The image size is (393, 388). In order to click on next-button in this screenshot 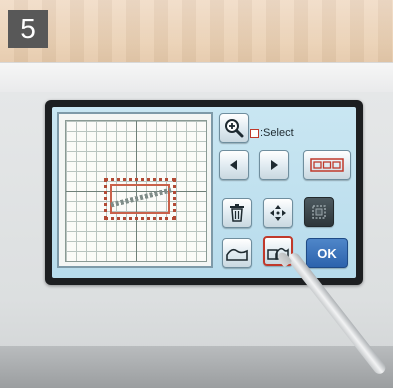, I will do `click(274, 165)`.